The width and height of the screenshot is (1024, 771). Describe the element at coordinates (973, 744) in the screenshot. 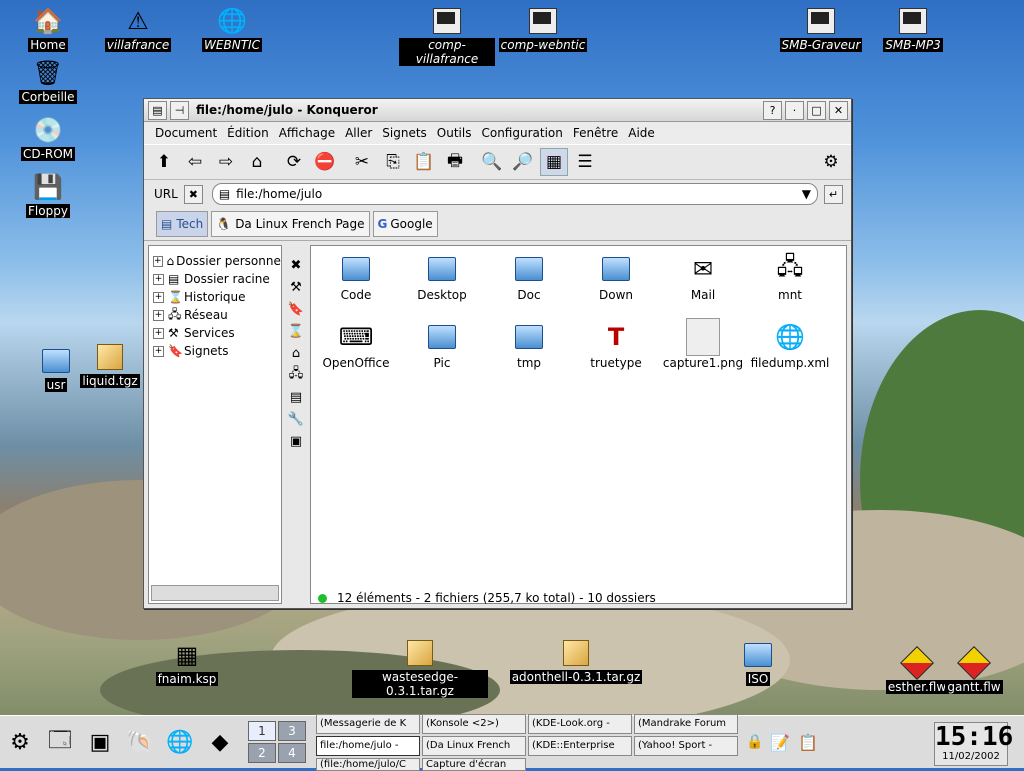

I see `clock: 15:16 11/02/2002` at that location.